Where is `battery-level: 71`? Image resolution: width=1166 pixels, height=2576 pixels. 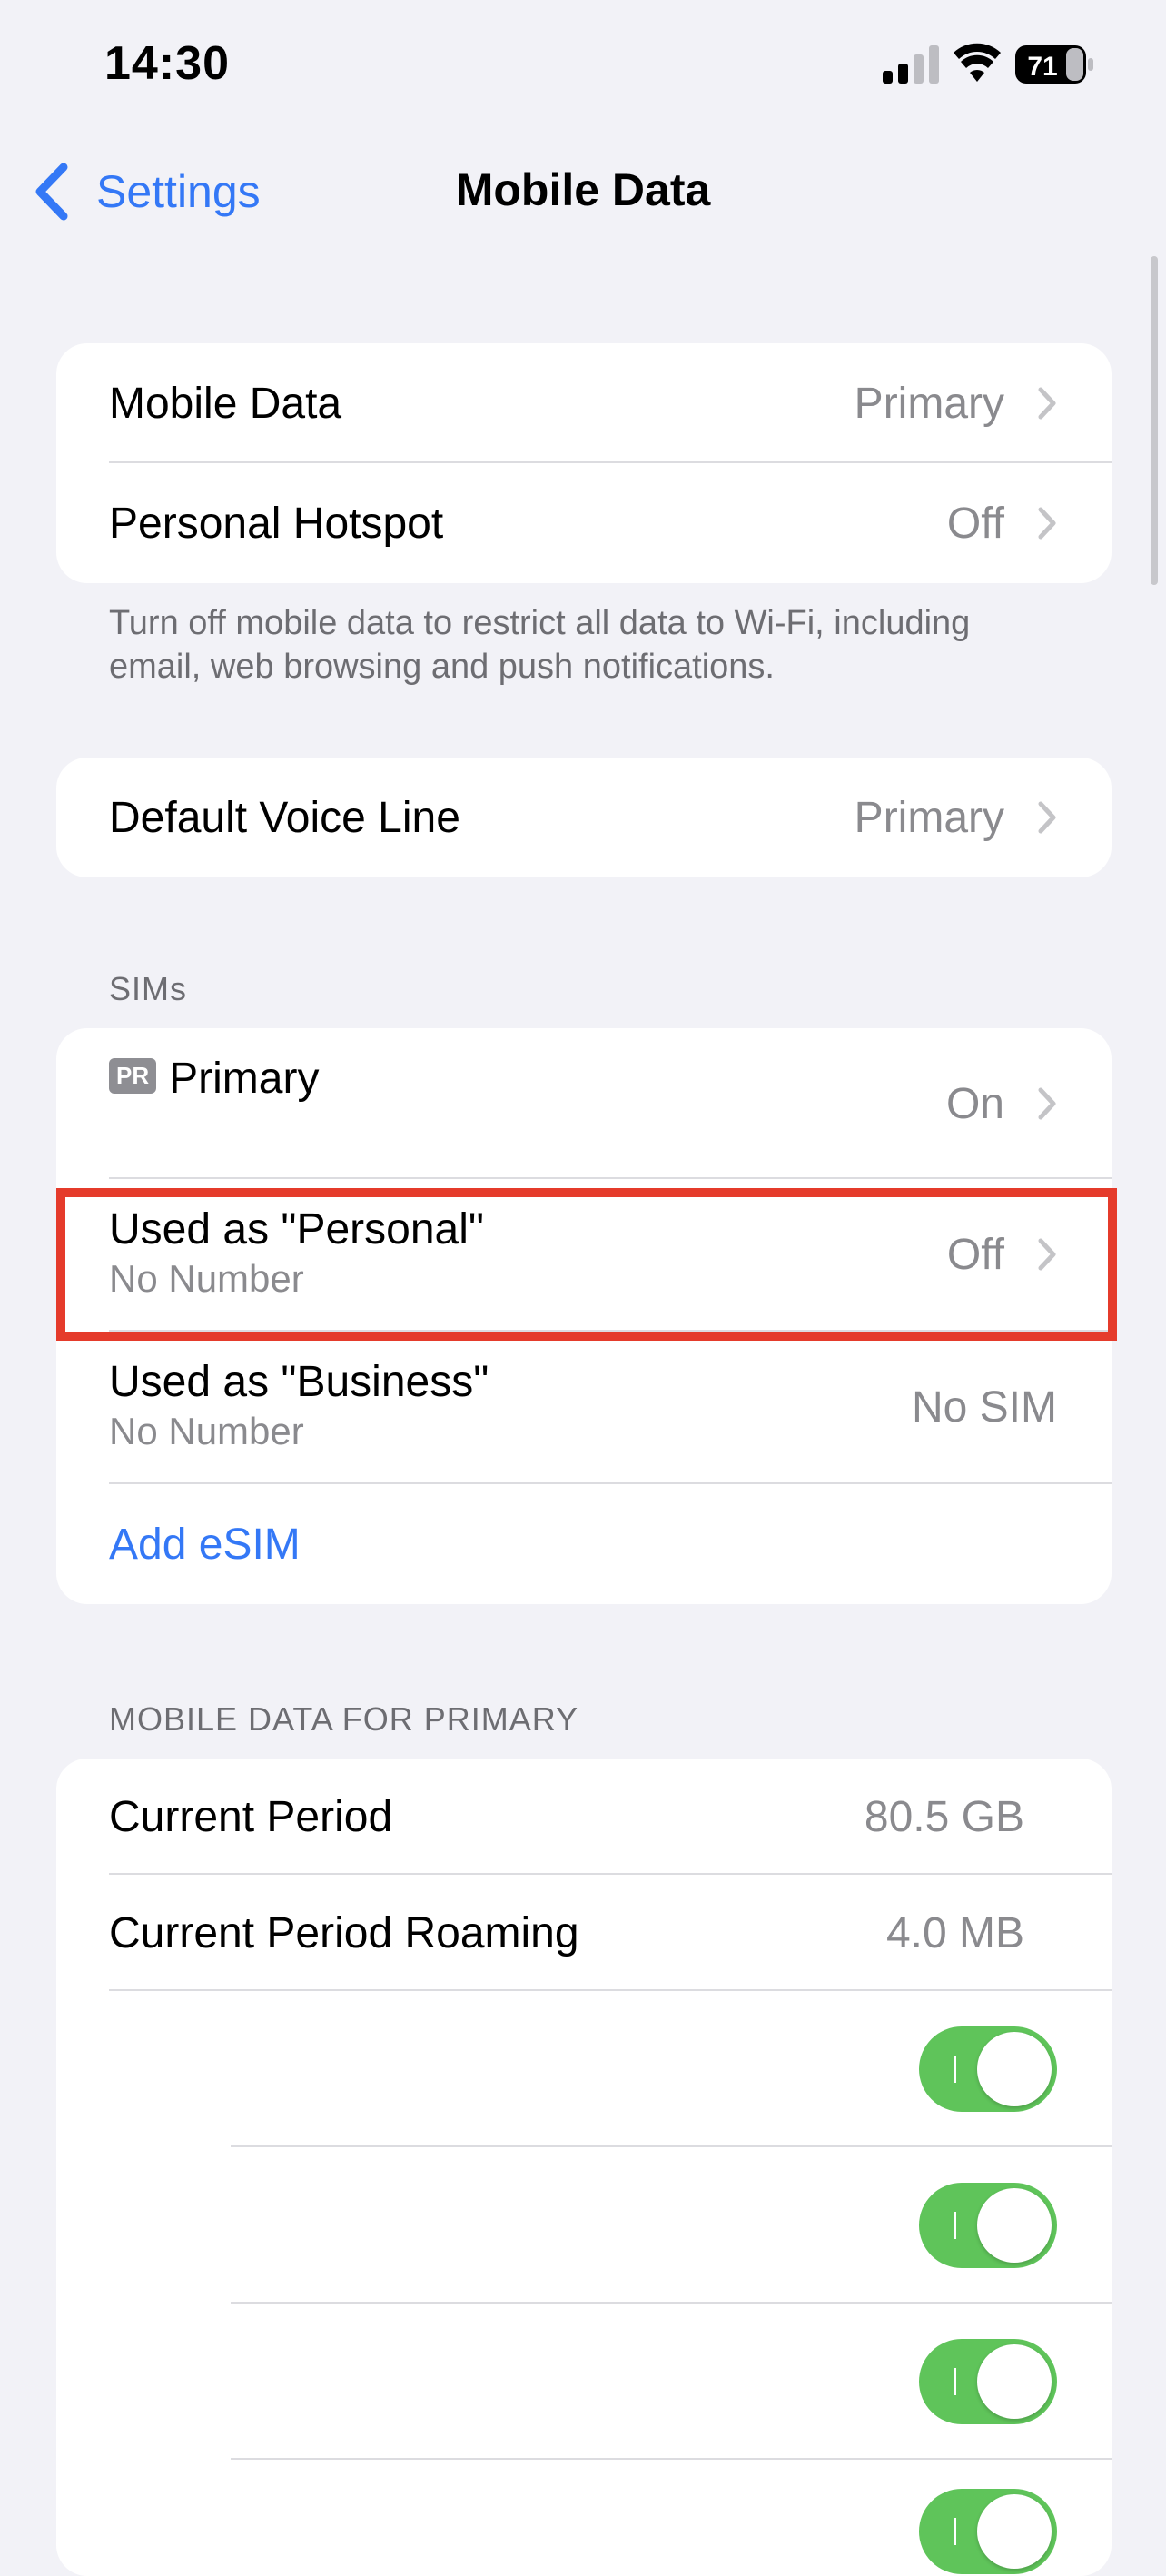 battery-level: 71 is located at coordinates (1042, 67).